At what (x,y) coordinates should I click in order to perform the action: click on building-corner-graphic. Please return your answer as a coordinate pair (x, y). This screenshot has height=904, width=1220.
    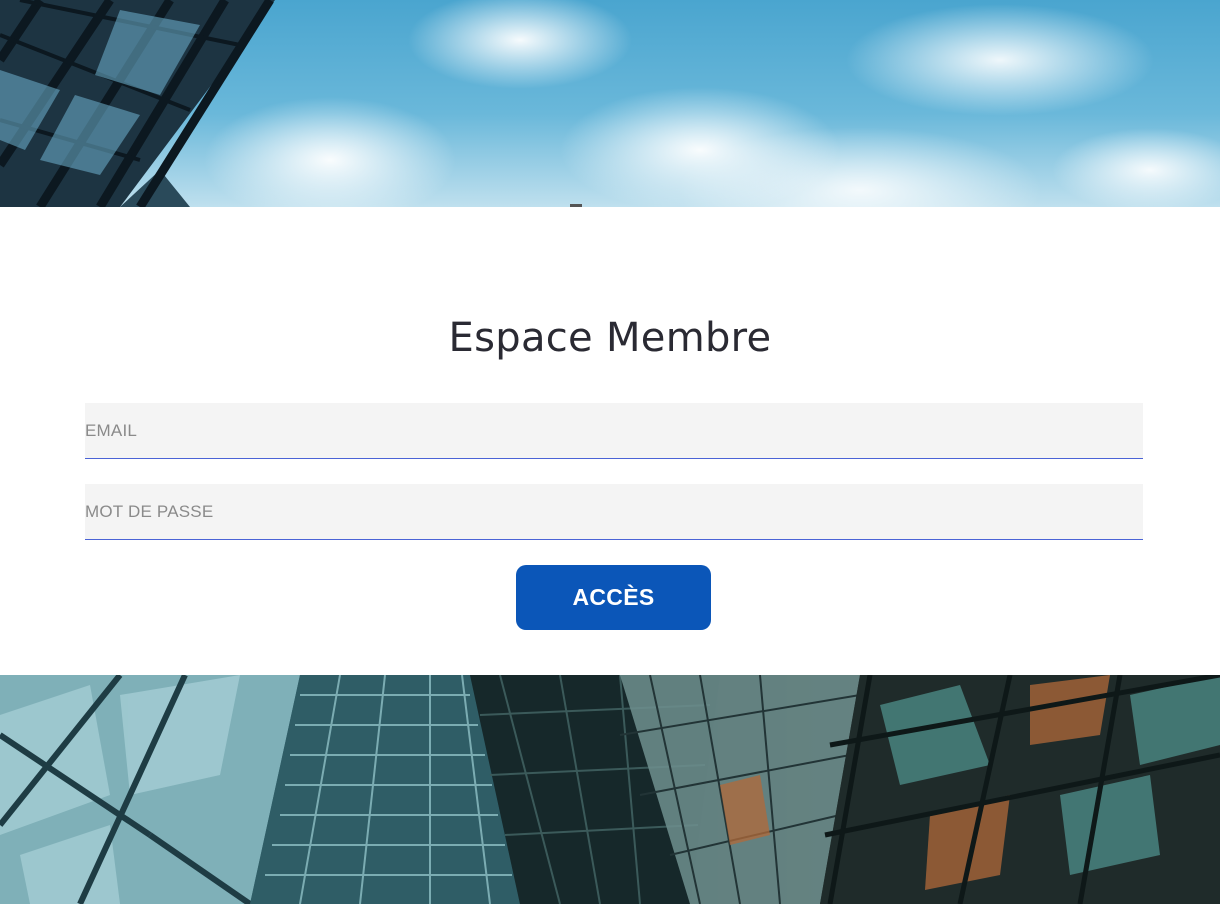
    Looking at the image, I should click on (291, 103).